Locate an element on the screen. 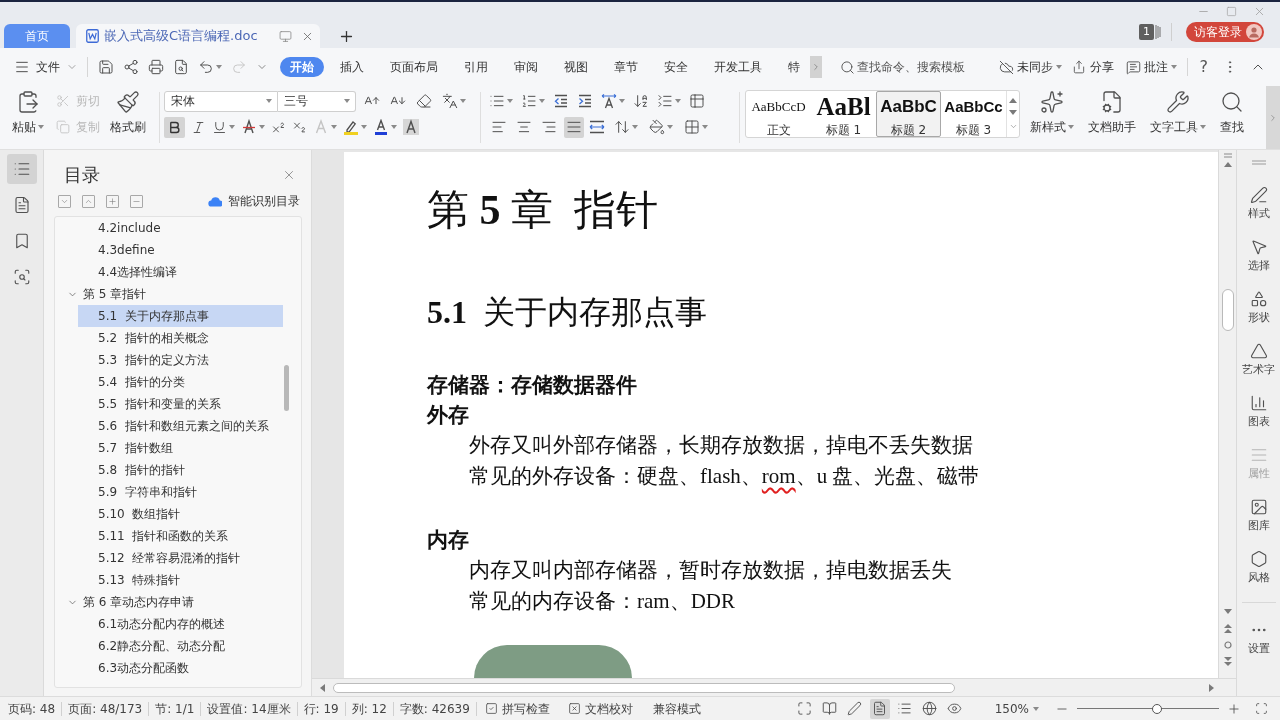  toc-item: 5.8 指针的指针 is located at coordinates (180, 470).